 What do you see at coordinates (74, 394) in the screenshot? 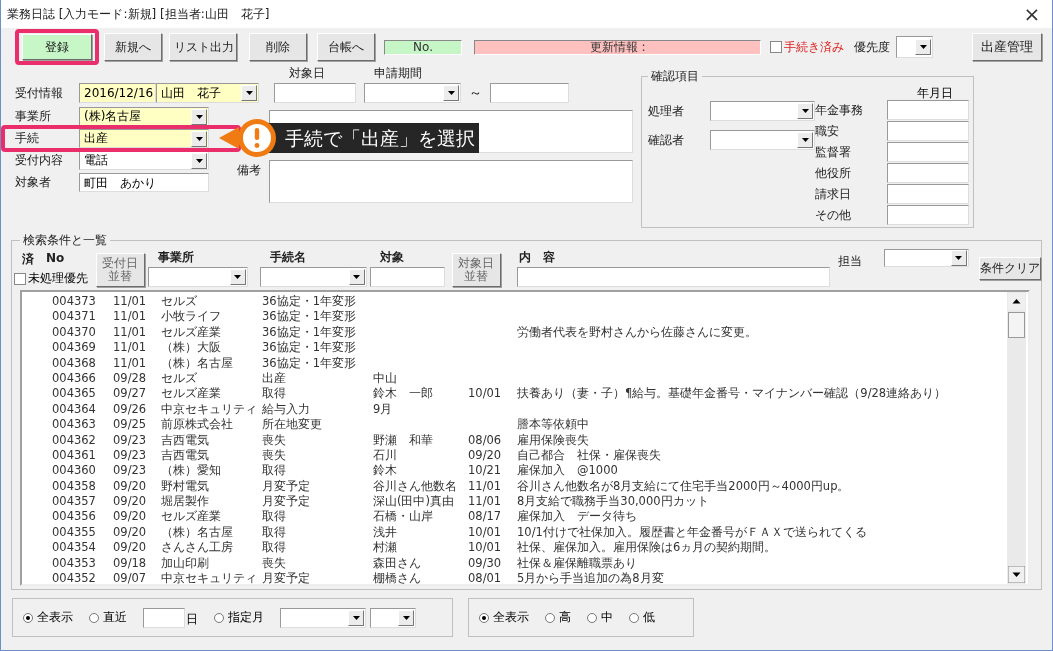
I see `list-cell-text: 004365` at bounding box center [74, 394].